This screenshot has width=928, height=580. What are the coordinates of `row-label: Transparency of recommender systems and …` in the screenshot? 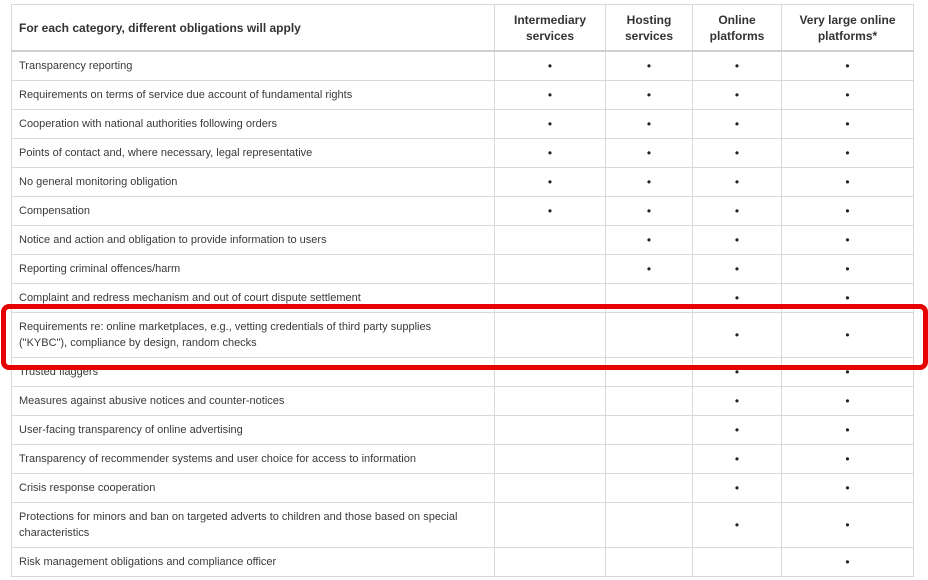 It's located at (253, 459).